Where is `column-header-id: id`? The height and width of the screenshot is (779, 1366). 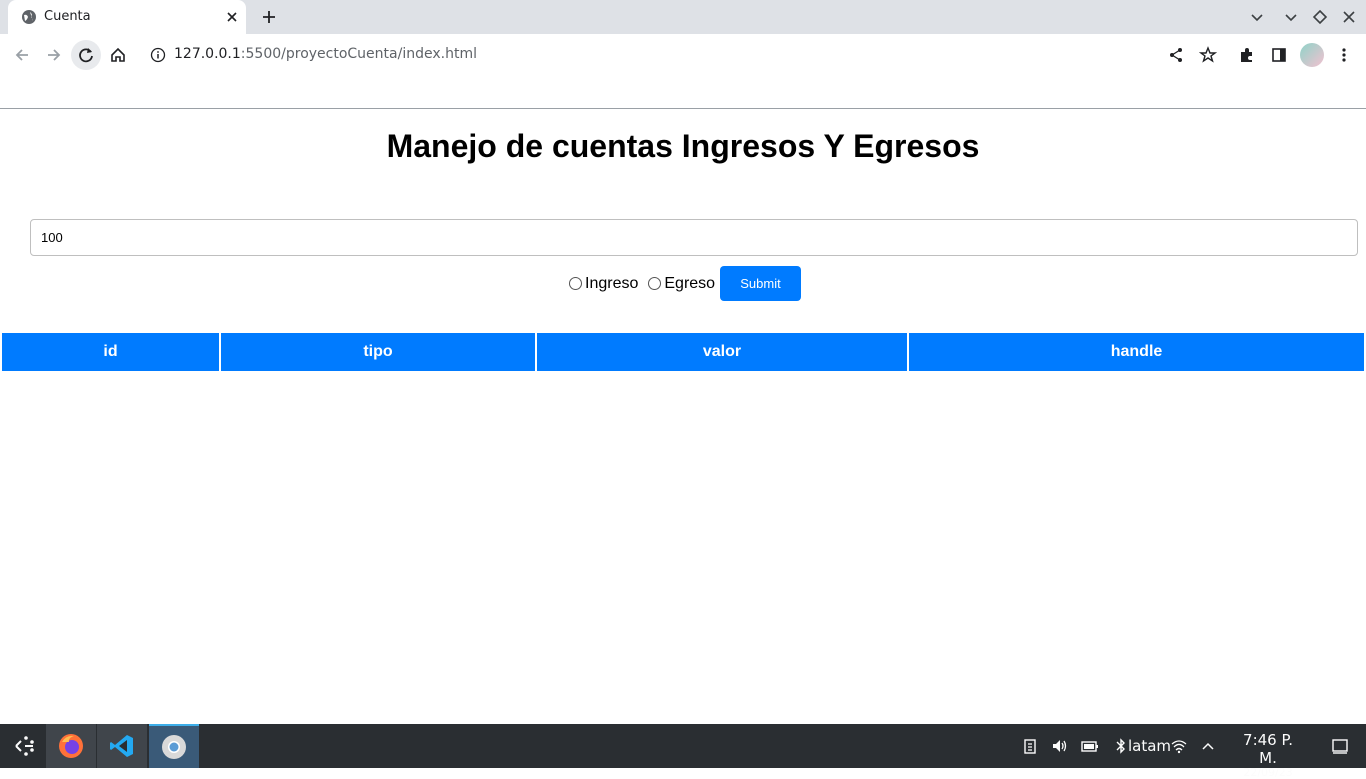 column-header-id: id is located at coordinates (110, 352).